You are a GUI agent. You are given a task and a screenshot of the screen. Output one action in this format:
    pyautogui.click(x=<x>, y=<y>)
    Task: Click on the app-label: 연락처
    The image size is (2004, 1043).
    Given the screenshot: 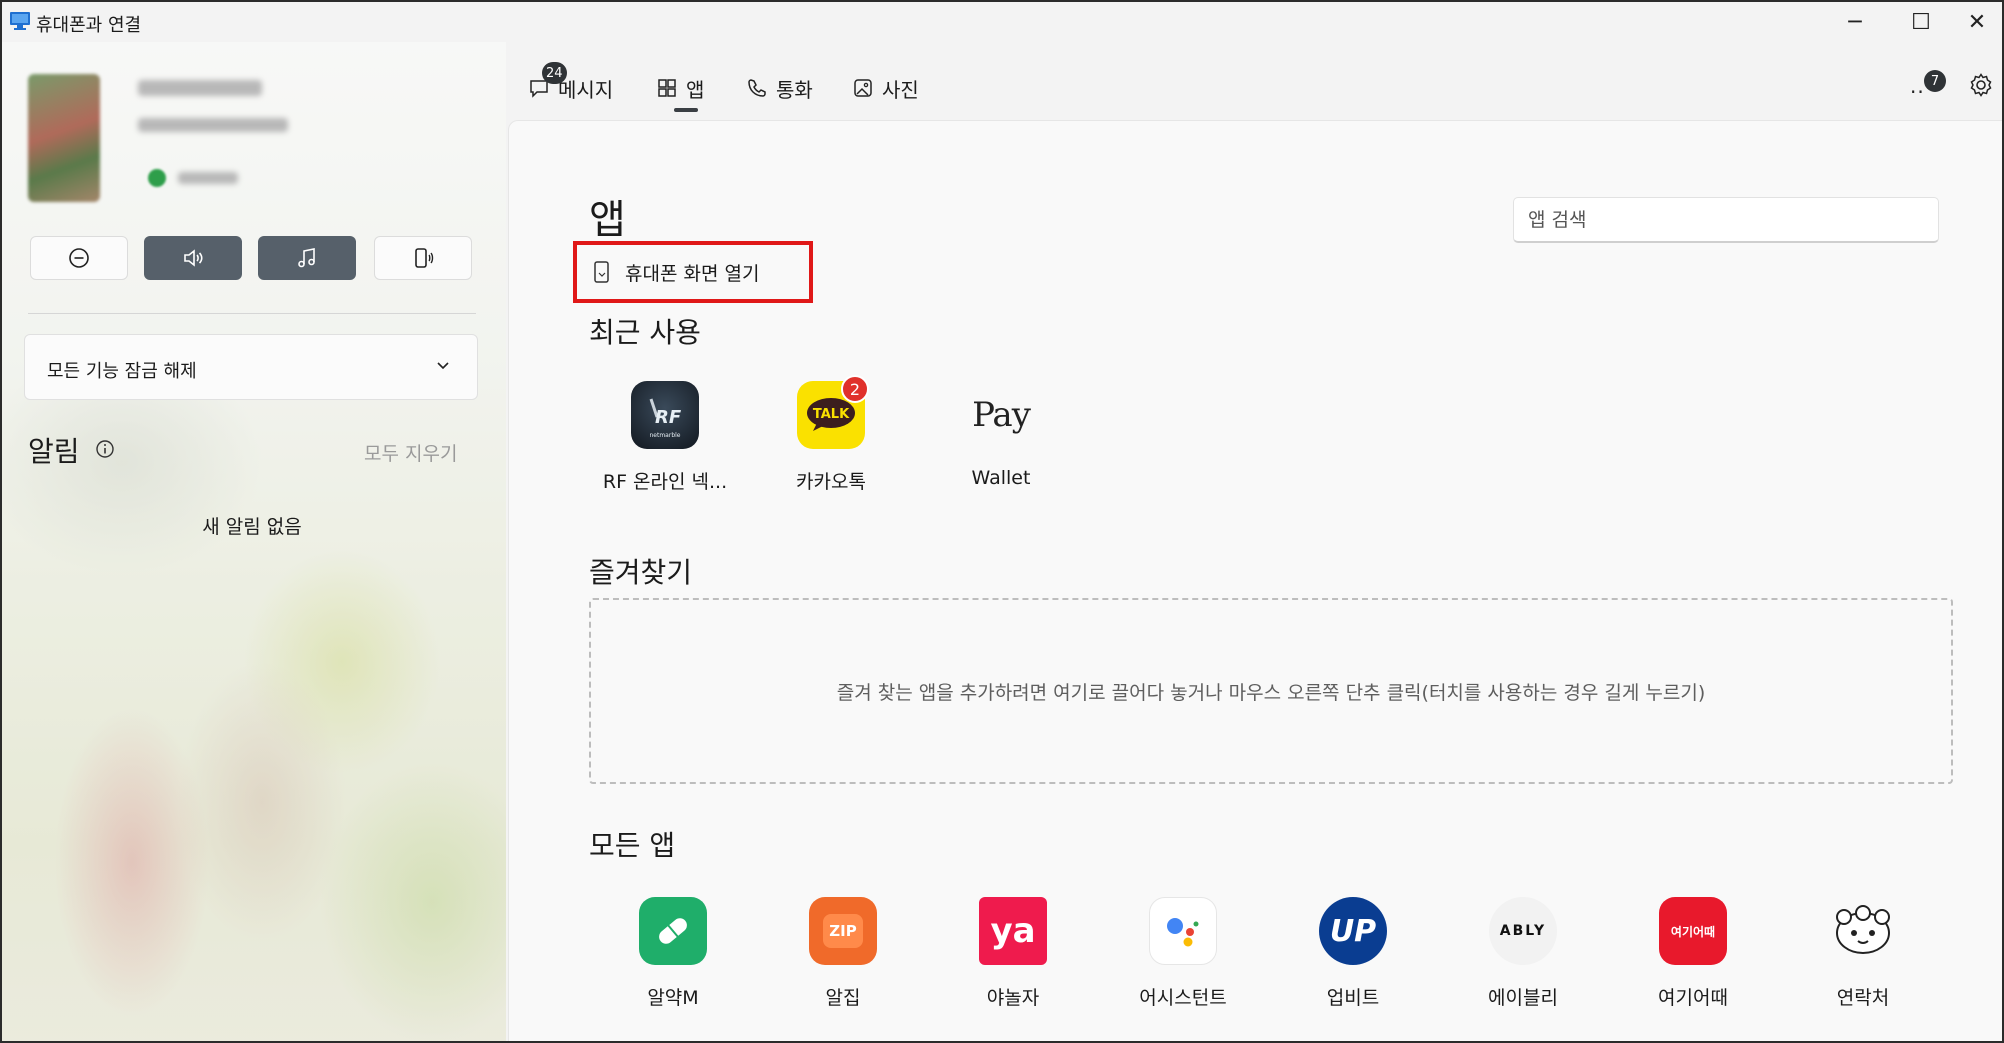 What is the action you would take?
    pyautogui.click(x=1863, y=998)
    